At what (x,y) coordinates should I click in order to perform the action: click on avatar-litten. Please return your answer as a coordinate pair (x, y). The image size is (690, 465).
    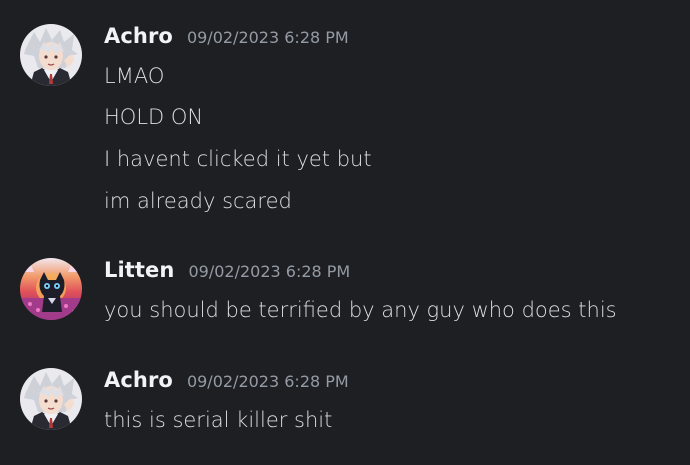
    Looking at the image, I should click on (51, 289).